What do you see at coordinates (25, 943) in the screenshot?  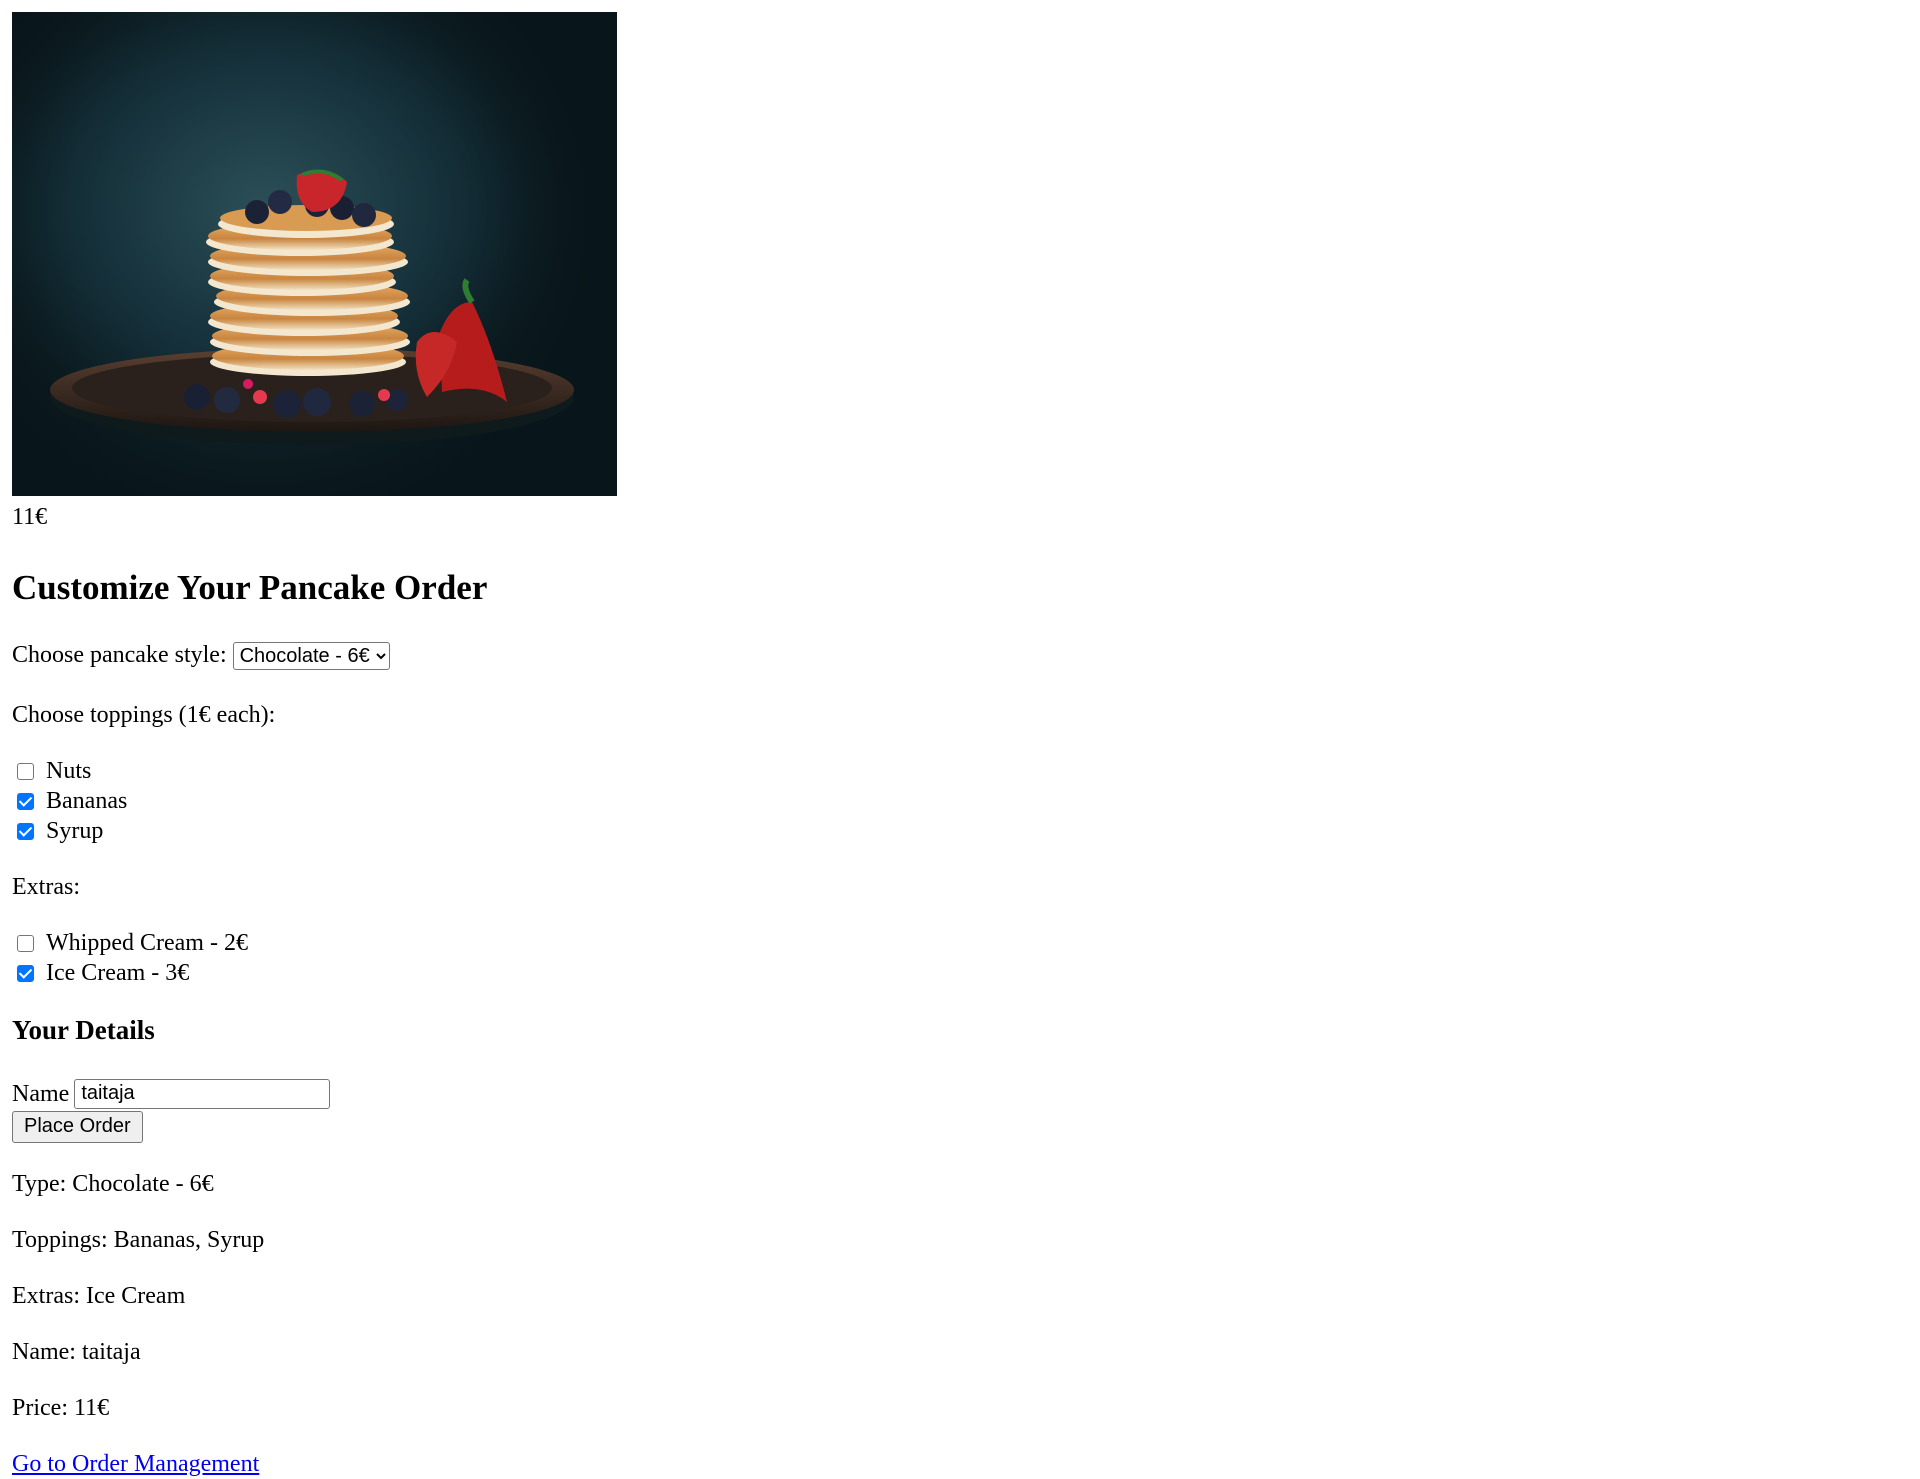 I see `whipped-cream-checkbox` at bounding box center [25, 943].